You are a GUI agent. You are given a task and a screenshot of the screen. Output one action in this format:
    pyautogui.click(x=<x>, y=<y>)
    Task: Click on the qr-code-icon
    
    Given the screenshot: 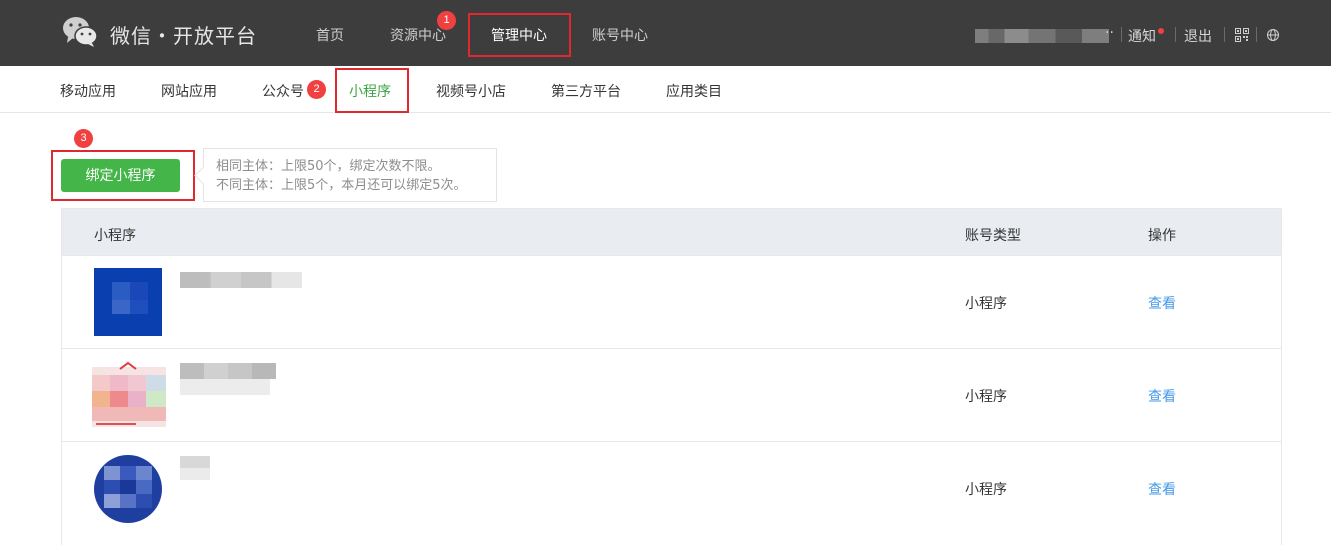 What is the action you would take?
    pyautogui.click(x=1242, y=35)
    